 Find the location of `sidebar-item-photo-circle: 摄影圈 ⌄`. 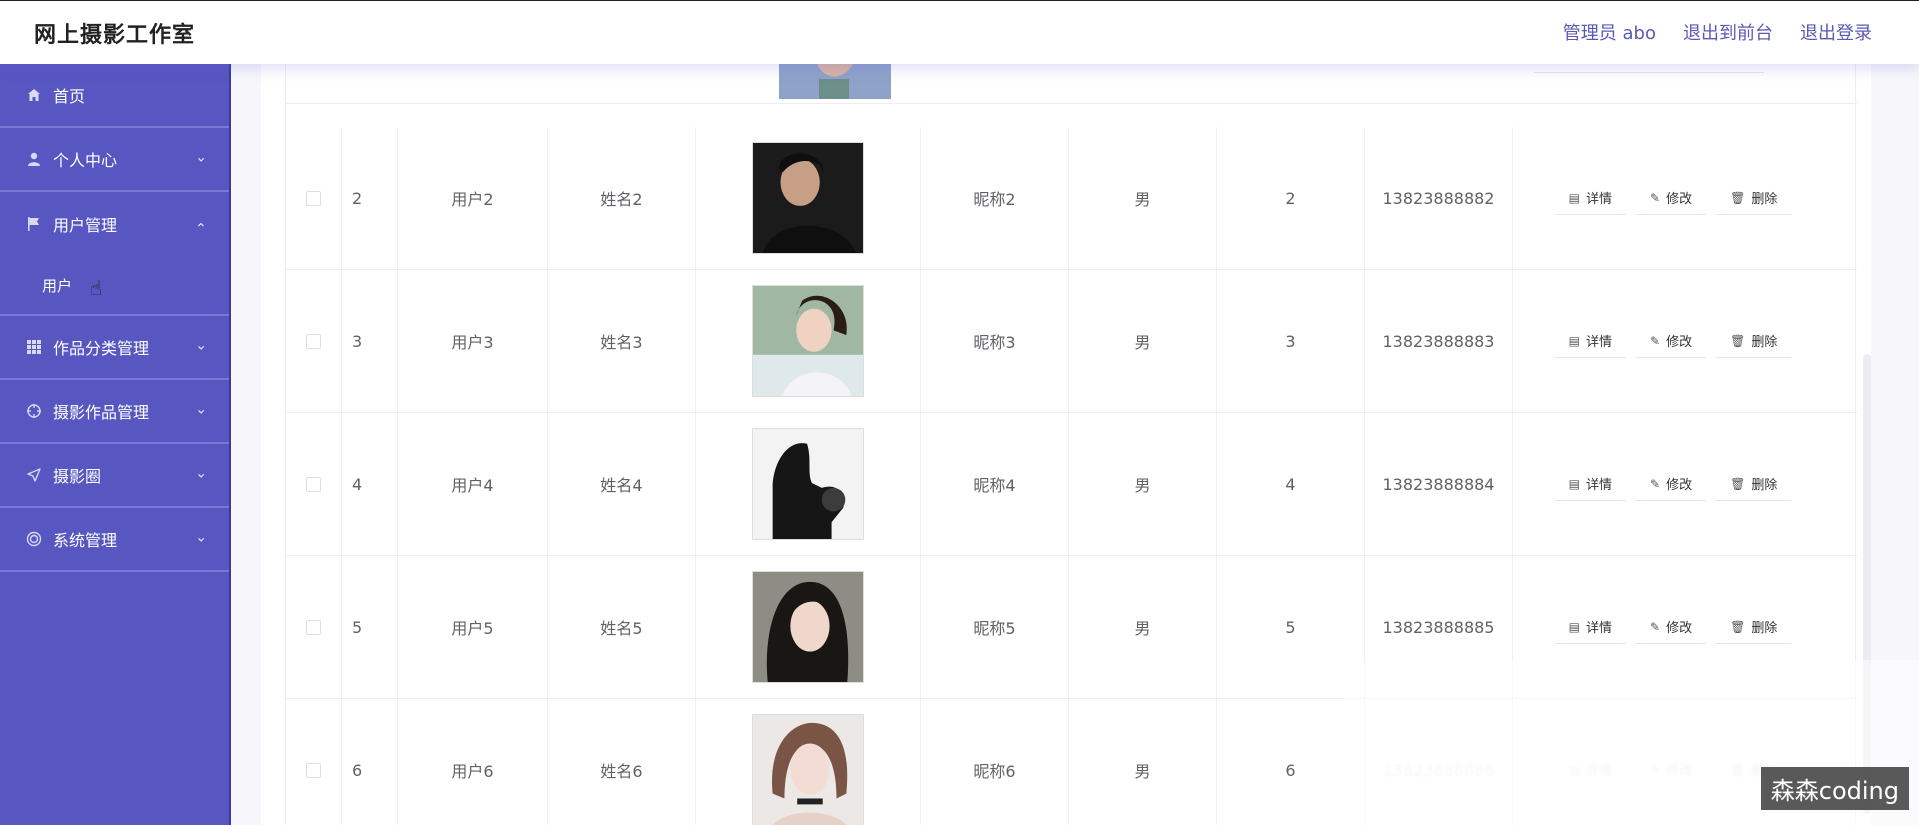

sidebar-item-photo-circle: 摄影圈 ⌄ is located at coordinates (114, 476).